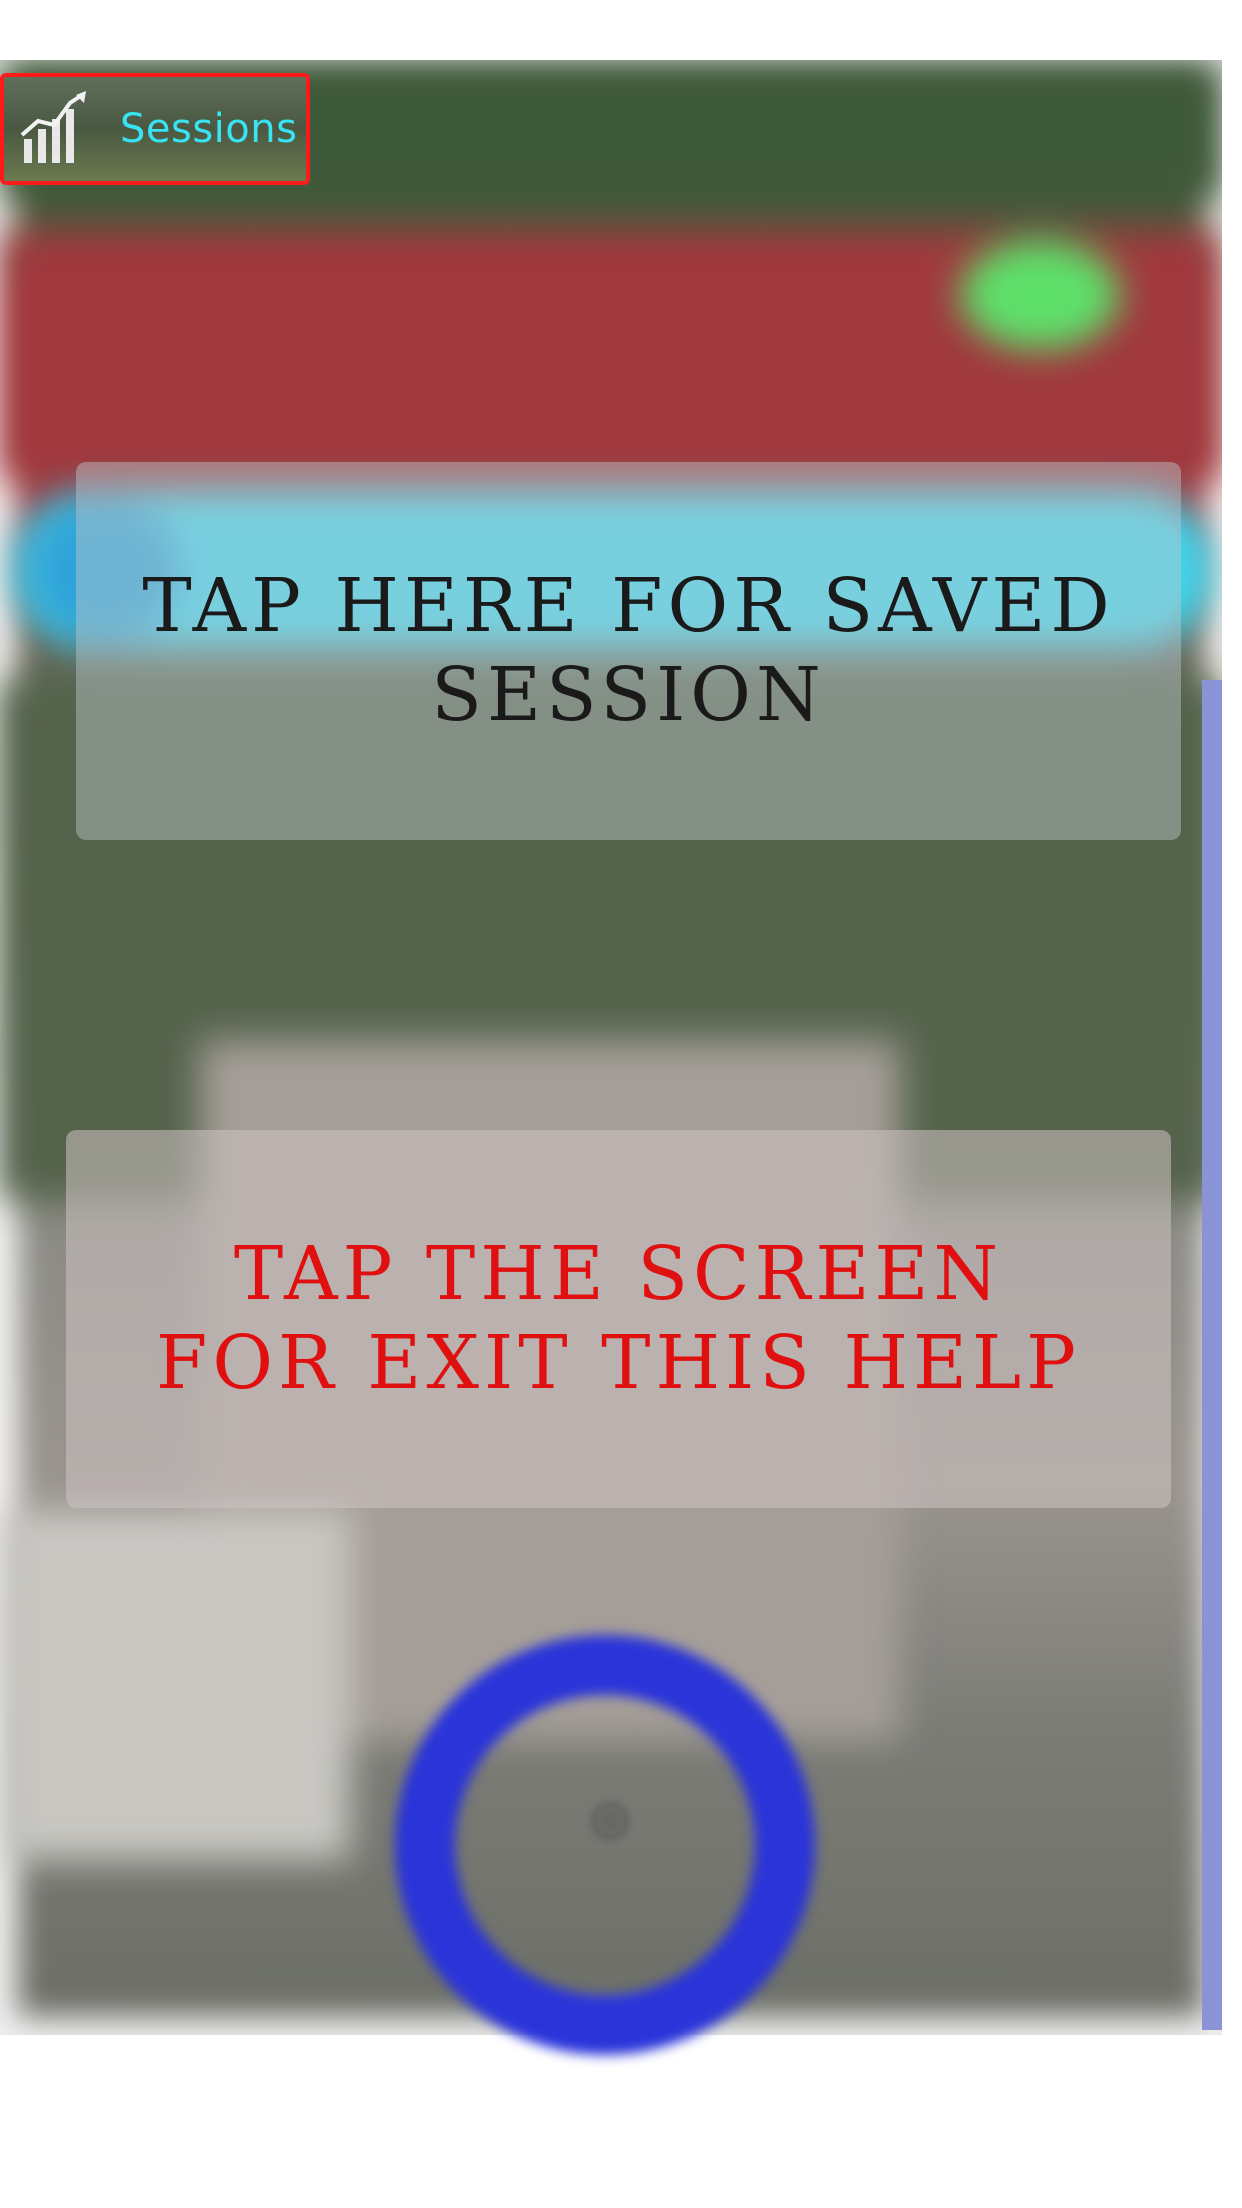 This screenshot has height=2208, width=1242. I want to click on exit-help-hint-text: TAP THE SCREEN FOR EXIT THIS HELP, so click(618, 1318).